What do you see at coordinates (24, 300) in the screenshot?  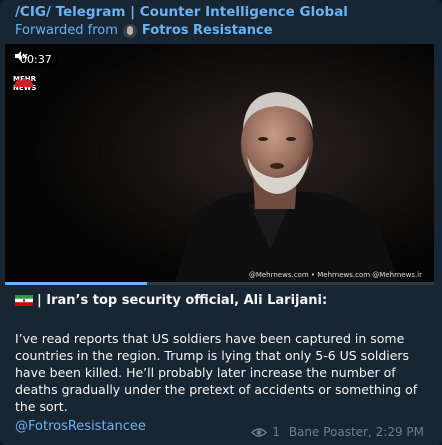 I see `iran-flag-icon` at bounding box center [24, 300].